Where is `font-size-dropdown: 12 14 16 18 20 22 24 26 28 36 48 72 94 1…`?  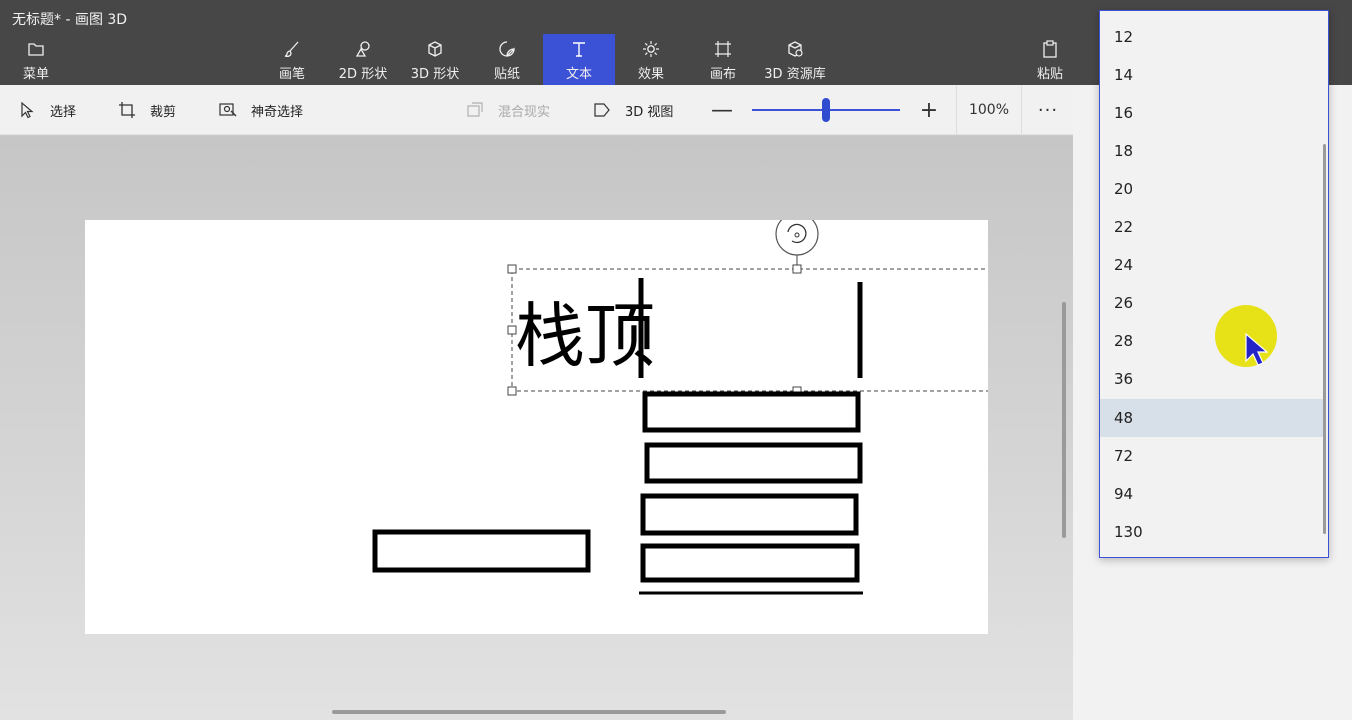
font-size-dropdown: 12 14 16 18 20 22 24 26 28 36 48 72 94 1… is located at coordinates (1214, 284).